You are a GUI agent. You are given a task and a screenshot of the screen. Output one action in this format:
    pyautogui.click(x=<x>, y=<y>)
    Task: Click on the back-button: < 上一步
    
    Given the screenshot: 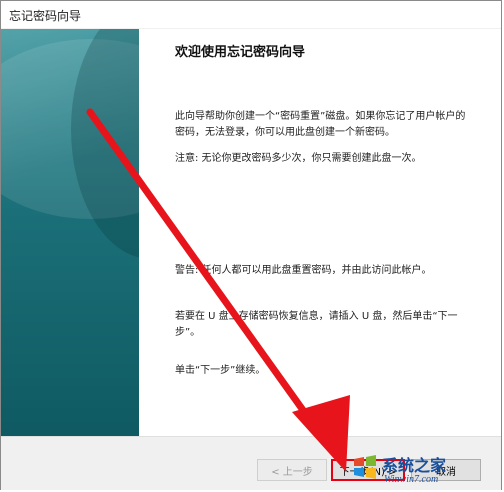 What is the action you would take?
    pyautogui.click(x=292, y=470)
    